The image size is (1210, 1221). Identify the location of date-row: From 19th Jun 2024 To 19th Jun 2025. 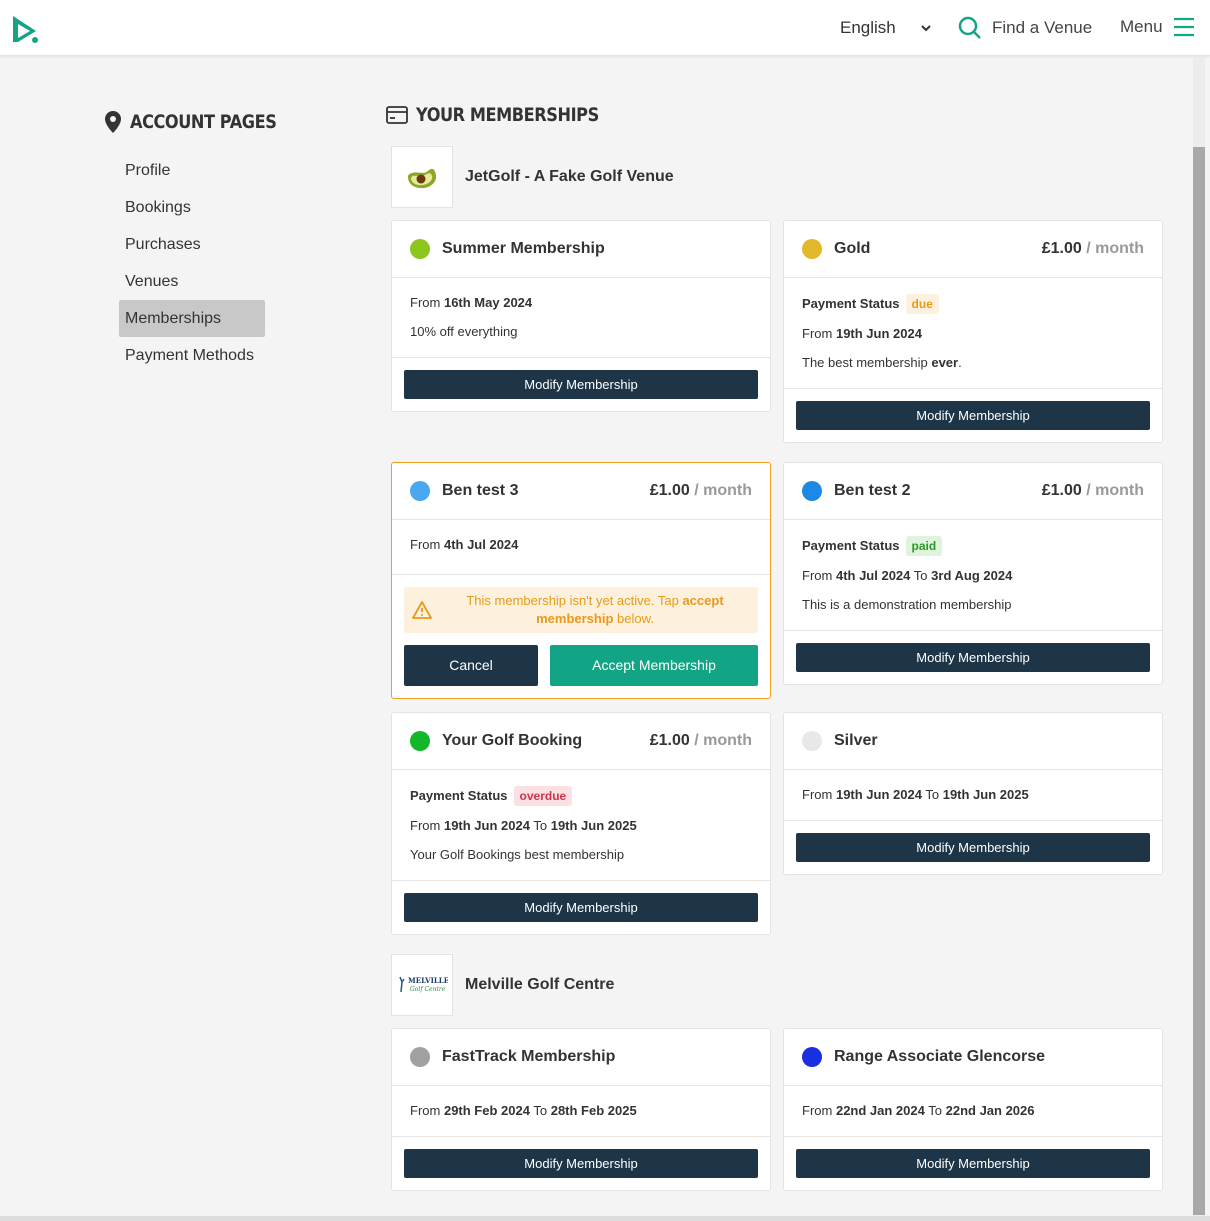
(581, 826).